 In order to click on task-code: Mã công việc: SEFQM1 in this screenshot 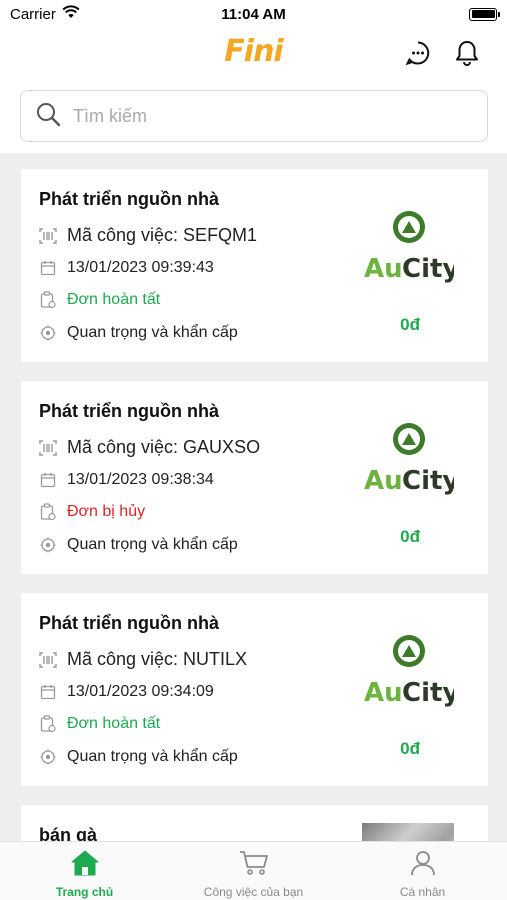, I will do `click(162, 235)`.